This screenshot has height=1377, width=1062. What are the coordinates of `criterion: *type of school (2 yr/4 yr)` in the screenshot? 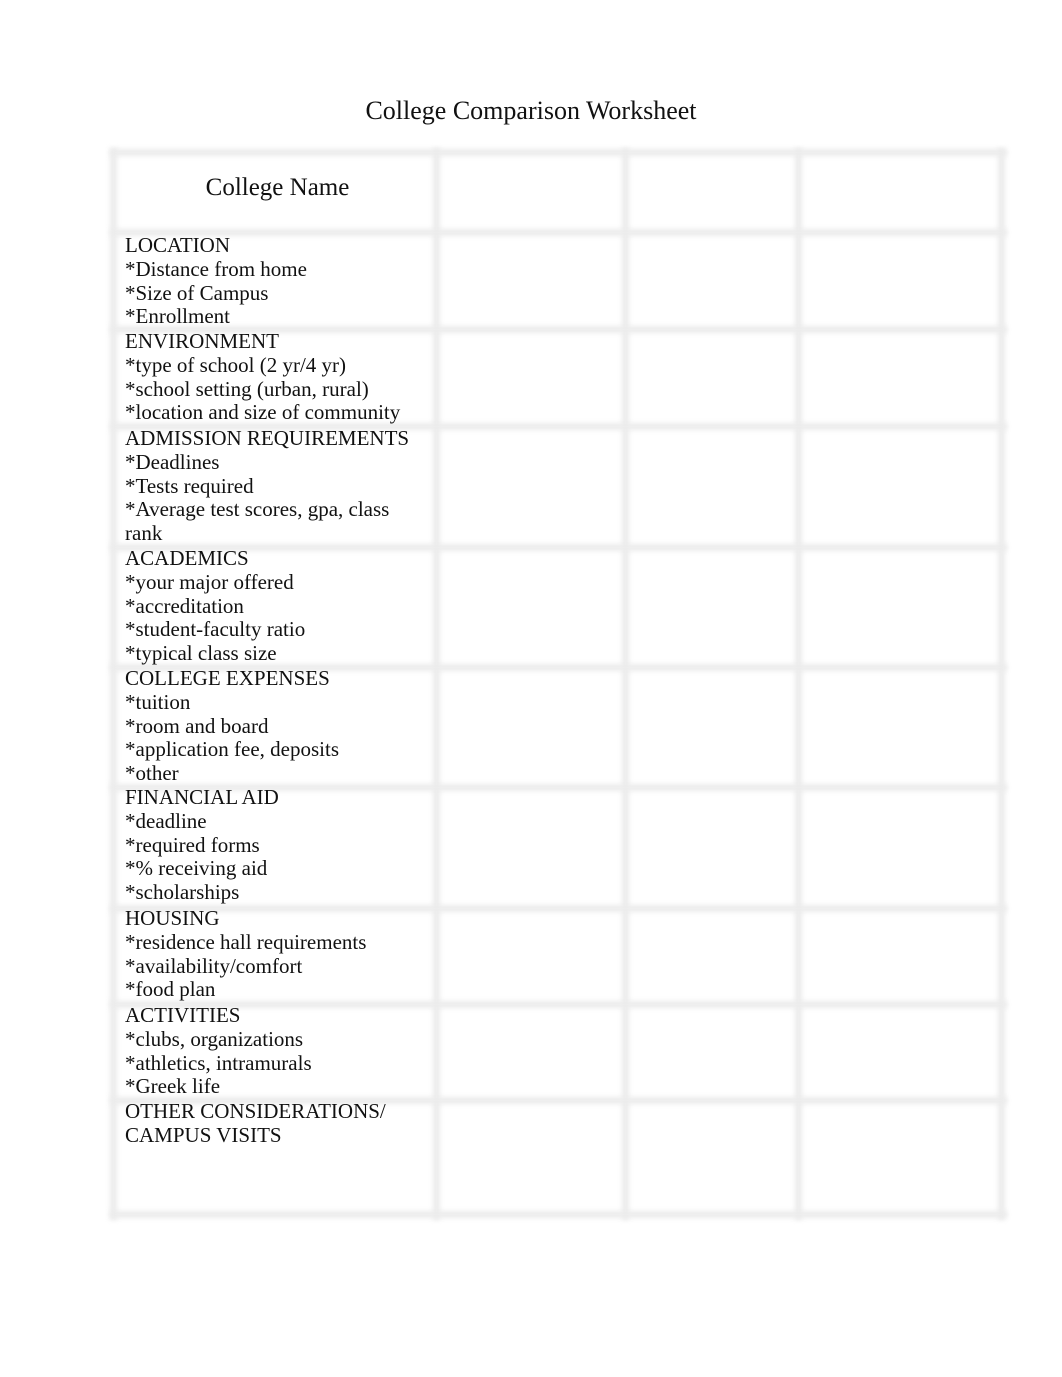 It's located at (236, 364).